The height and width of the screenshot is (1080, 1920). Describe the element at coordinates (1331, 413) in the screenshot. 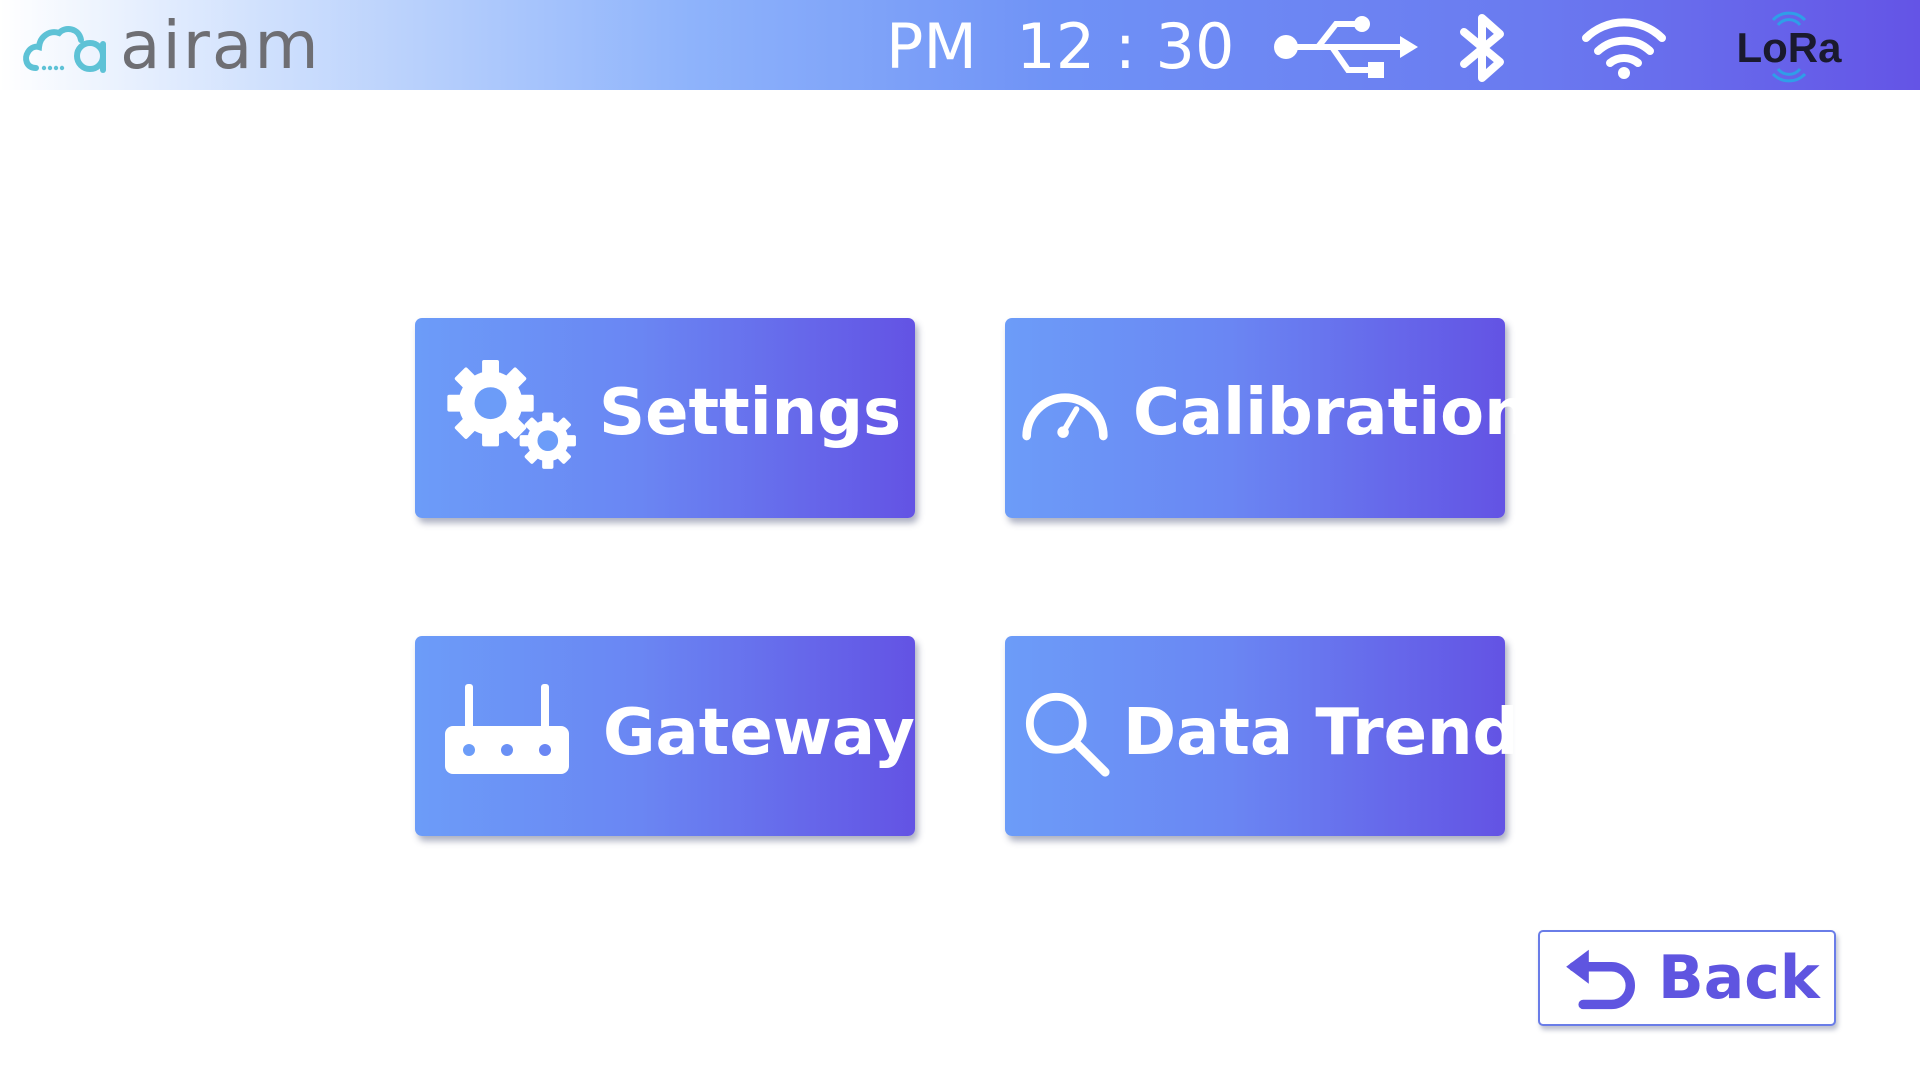

I see `calibration-label: Calibration` at that location.